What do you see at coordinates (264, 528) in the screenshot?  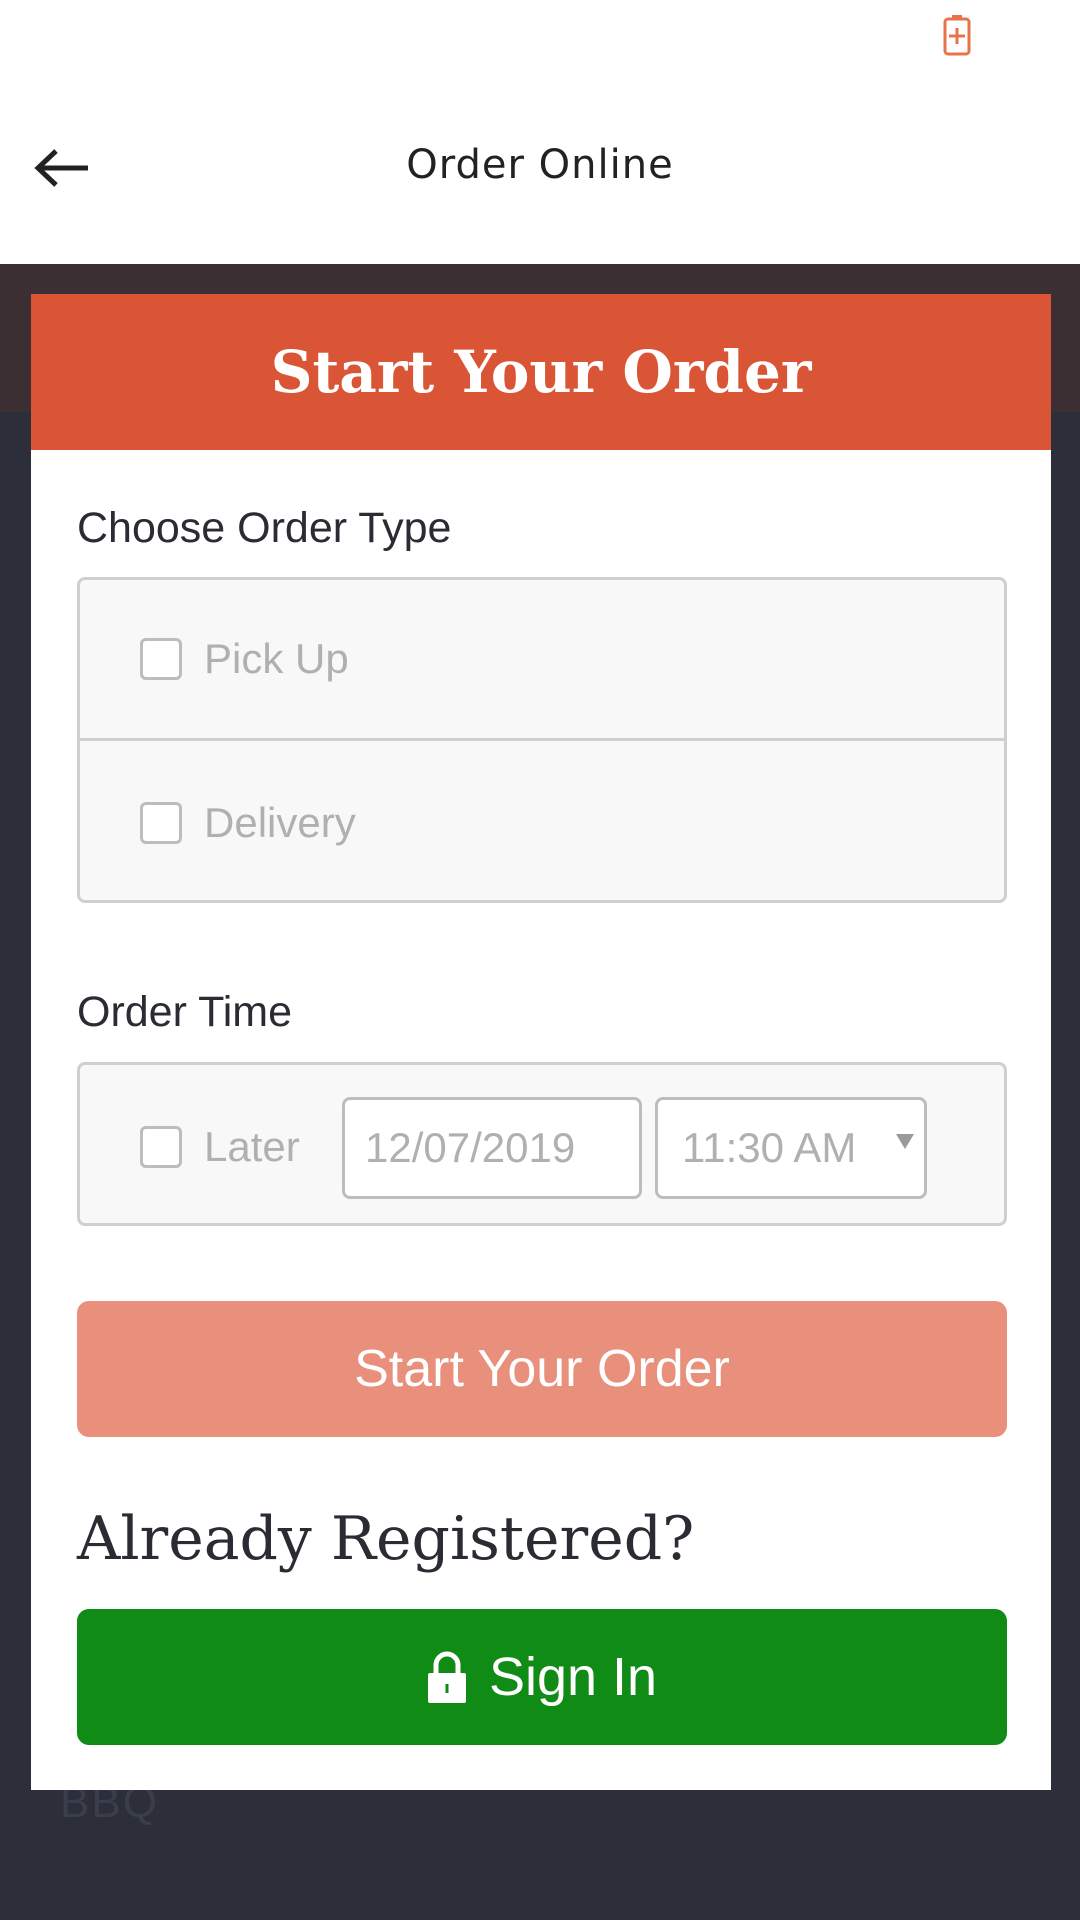 I see `order-type-label: Choose Order Type` at bounding box center [264, 528].